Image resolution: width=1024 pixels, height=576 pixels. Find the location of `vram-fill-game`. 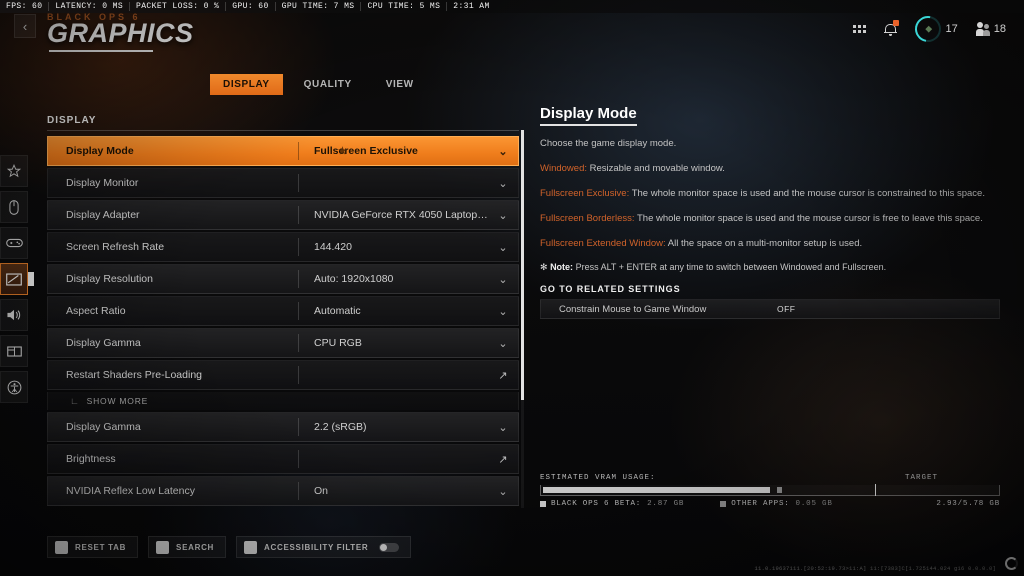

vram-fill-game is located at coordinates (657, 490).